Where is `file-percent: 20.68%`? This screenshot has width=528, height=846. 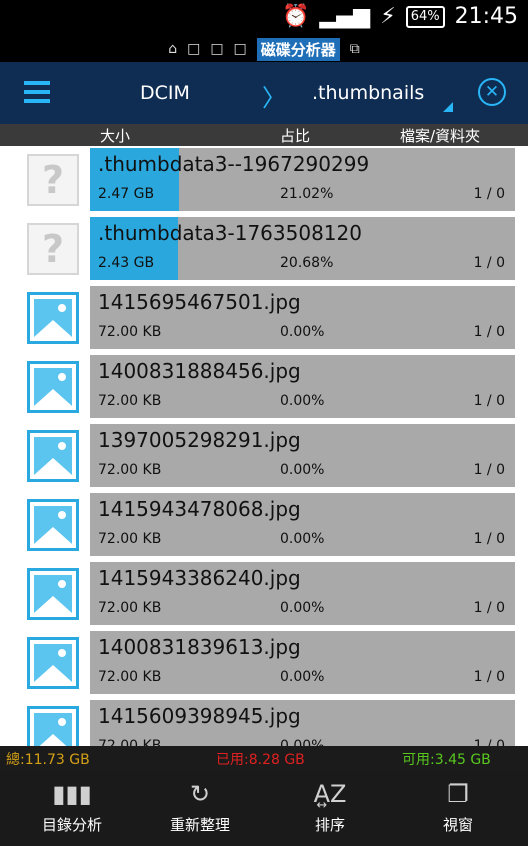 file-percent: 20.68% is located at coordinates (307, 263).